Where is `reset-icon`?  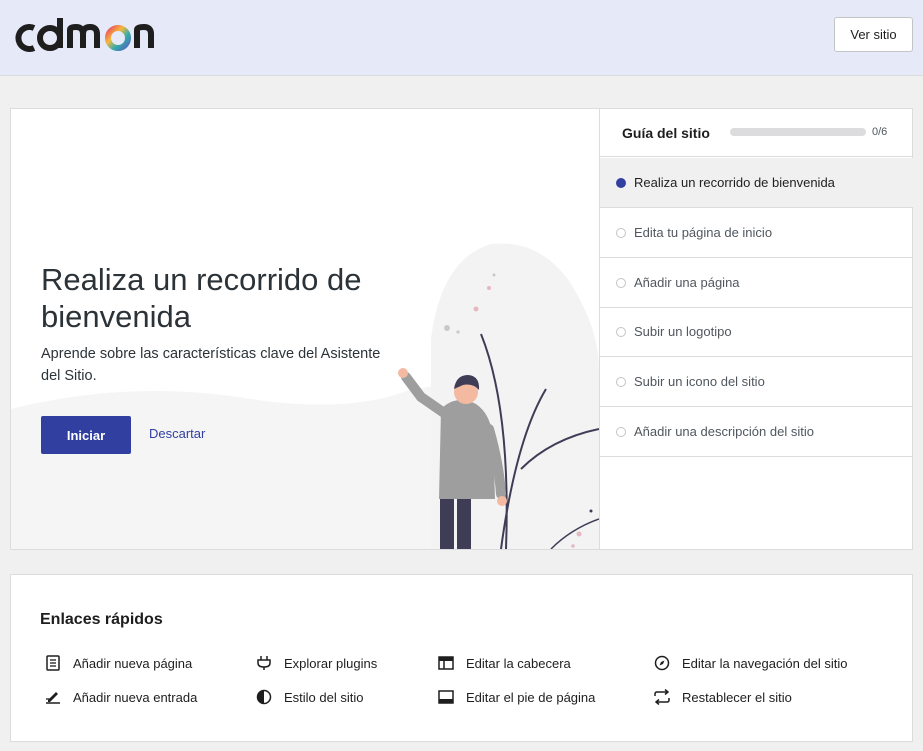
reset-icon is located at coordinates (662, 697).